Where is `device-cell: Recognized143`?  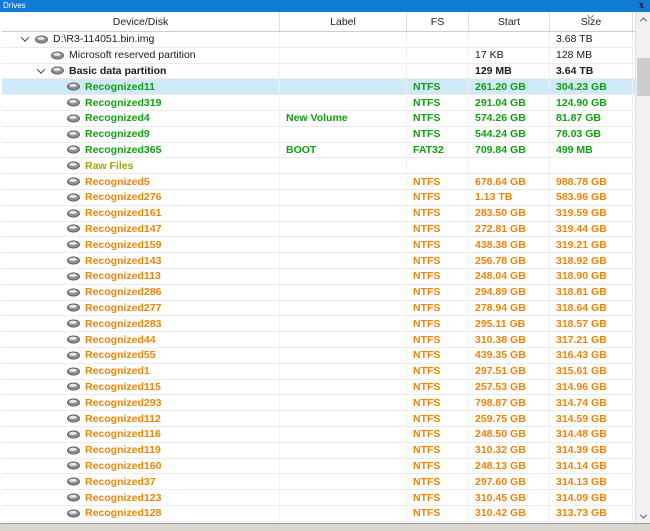
device-cell: Recognized143 is located at coordinates (141, 260).